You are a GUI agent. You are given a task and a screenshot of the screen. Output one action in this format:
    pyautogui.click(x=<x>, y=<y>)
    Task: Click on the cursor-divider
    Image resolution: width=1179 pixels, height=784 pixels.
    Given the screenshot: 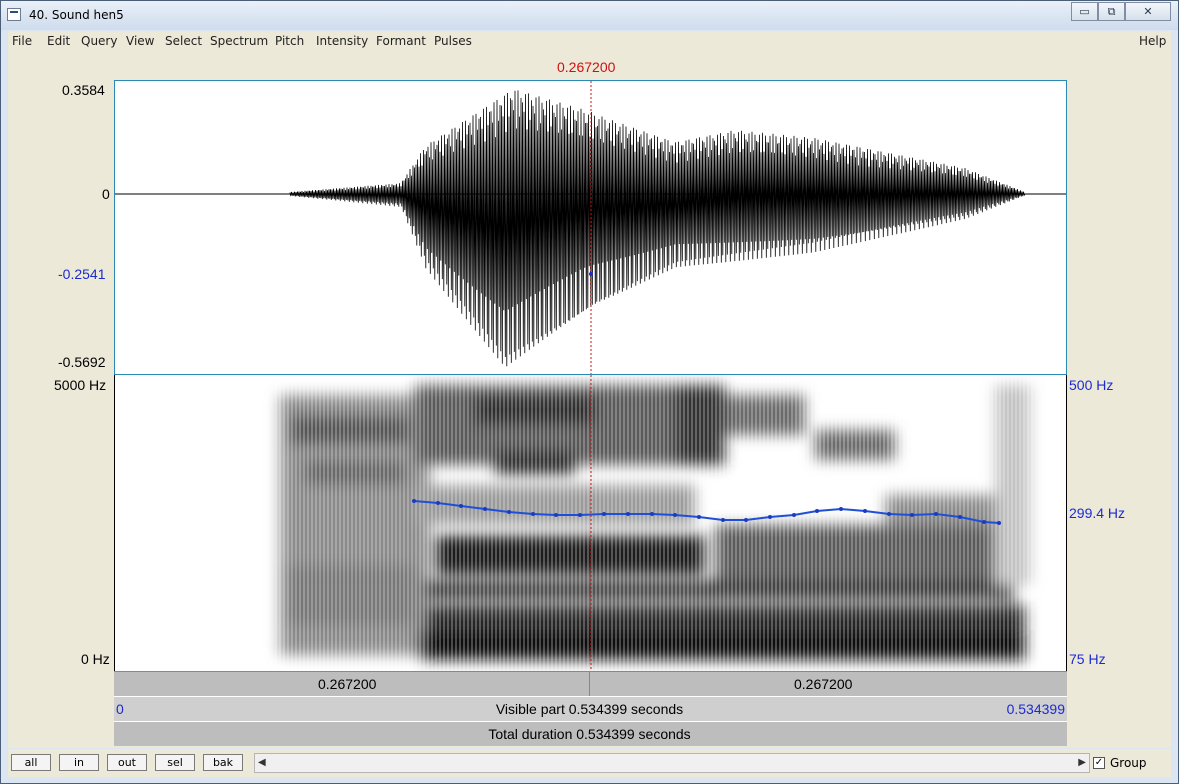 What is the action you would take?
    pyautogui.click(x=589, y=684)
    